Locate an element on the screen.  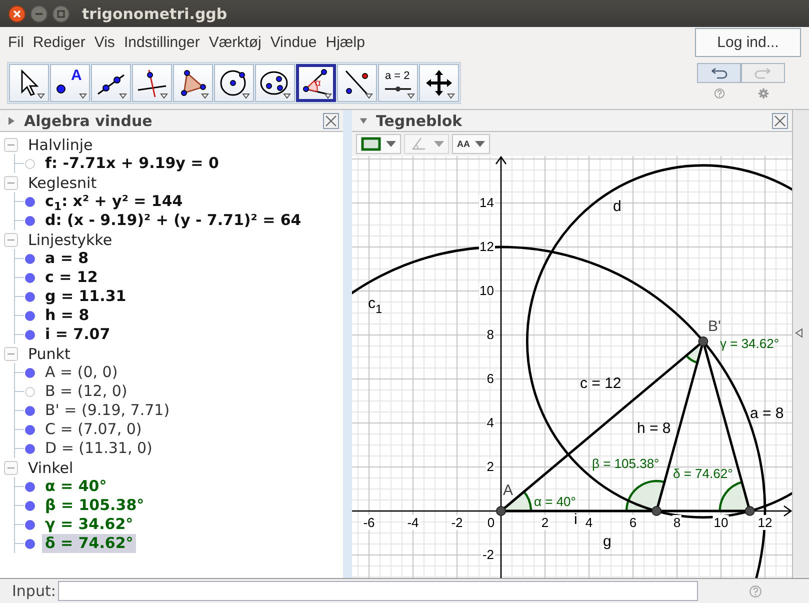
input-field is located at coordinates (378, 591).